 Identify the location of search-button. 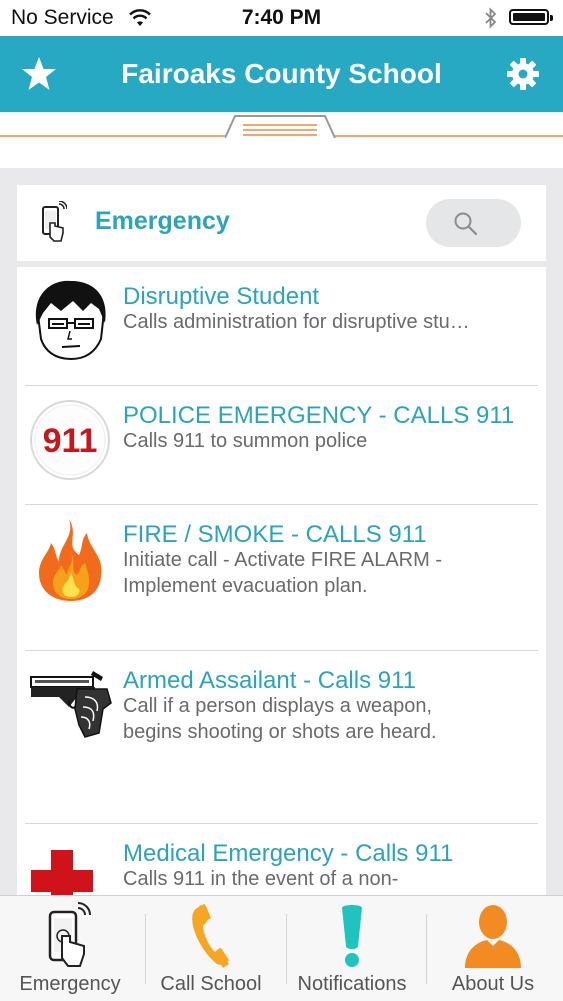
(473, 223).